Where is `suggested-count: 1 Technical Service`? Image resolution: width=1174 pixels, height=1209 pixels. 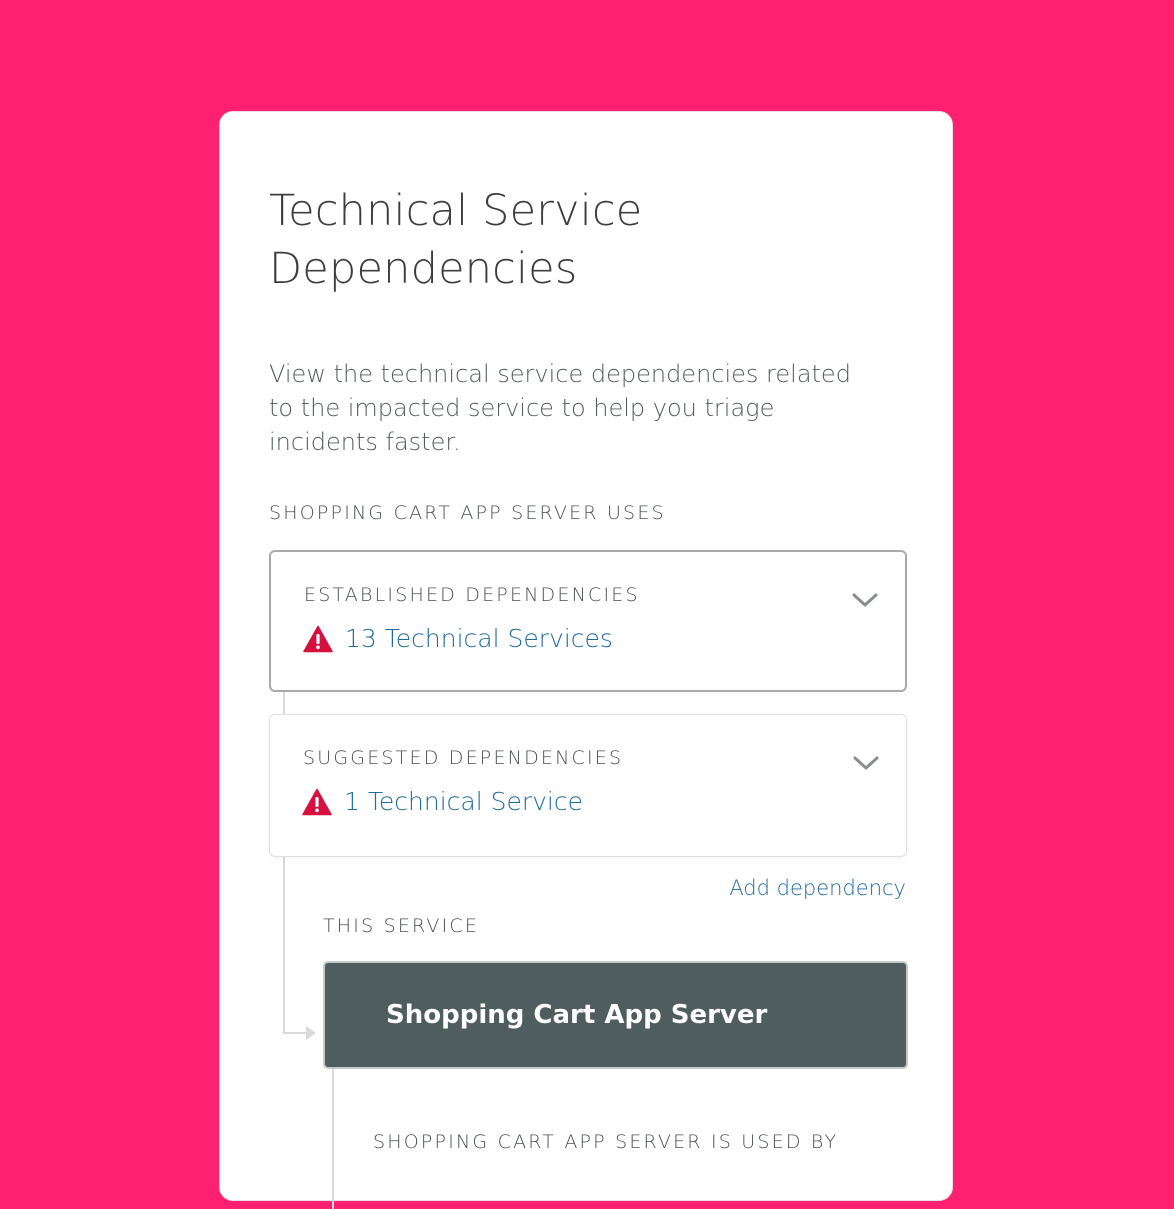
suggested-count: 1 Technical Service is located at coordinates (442, 801).